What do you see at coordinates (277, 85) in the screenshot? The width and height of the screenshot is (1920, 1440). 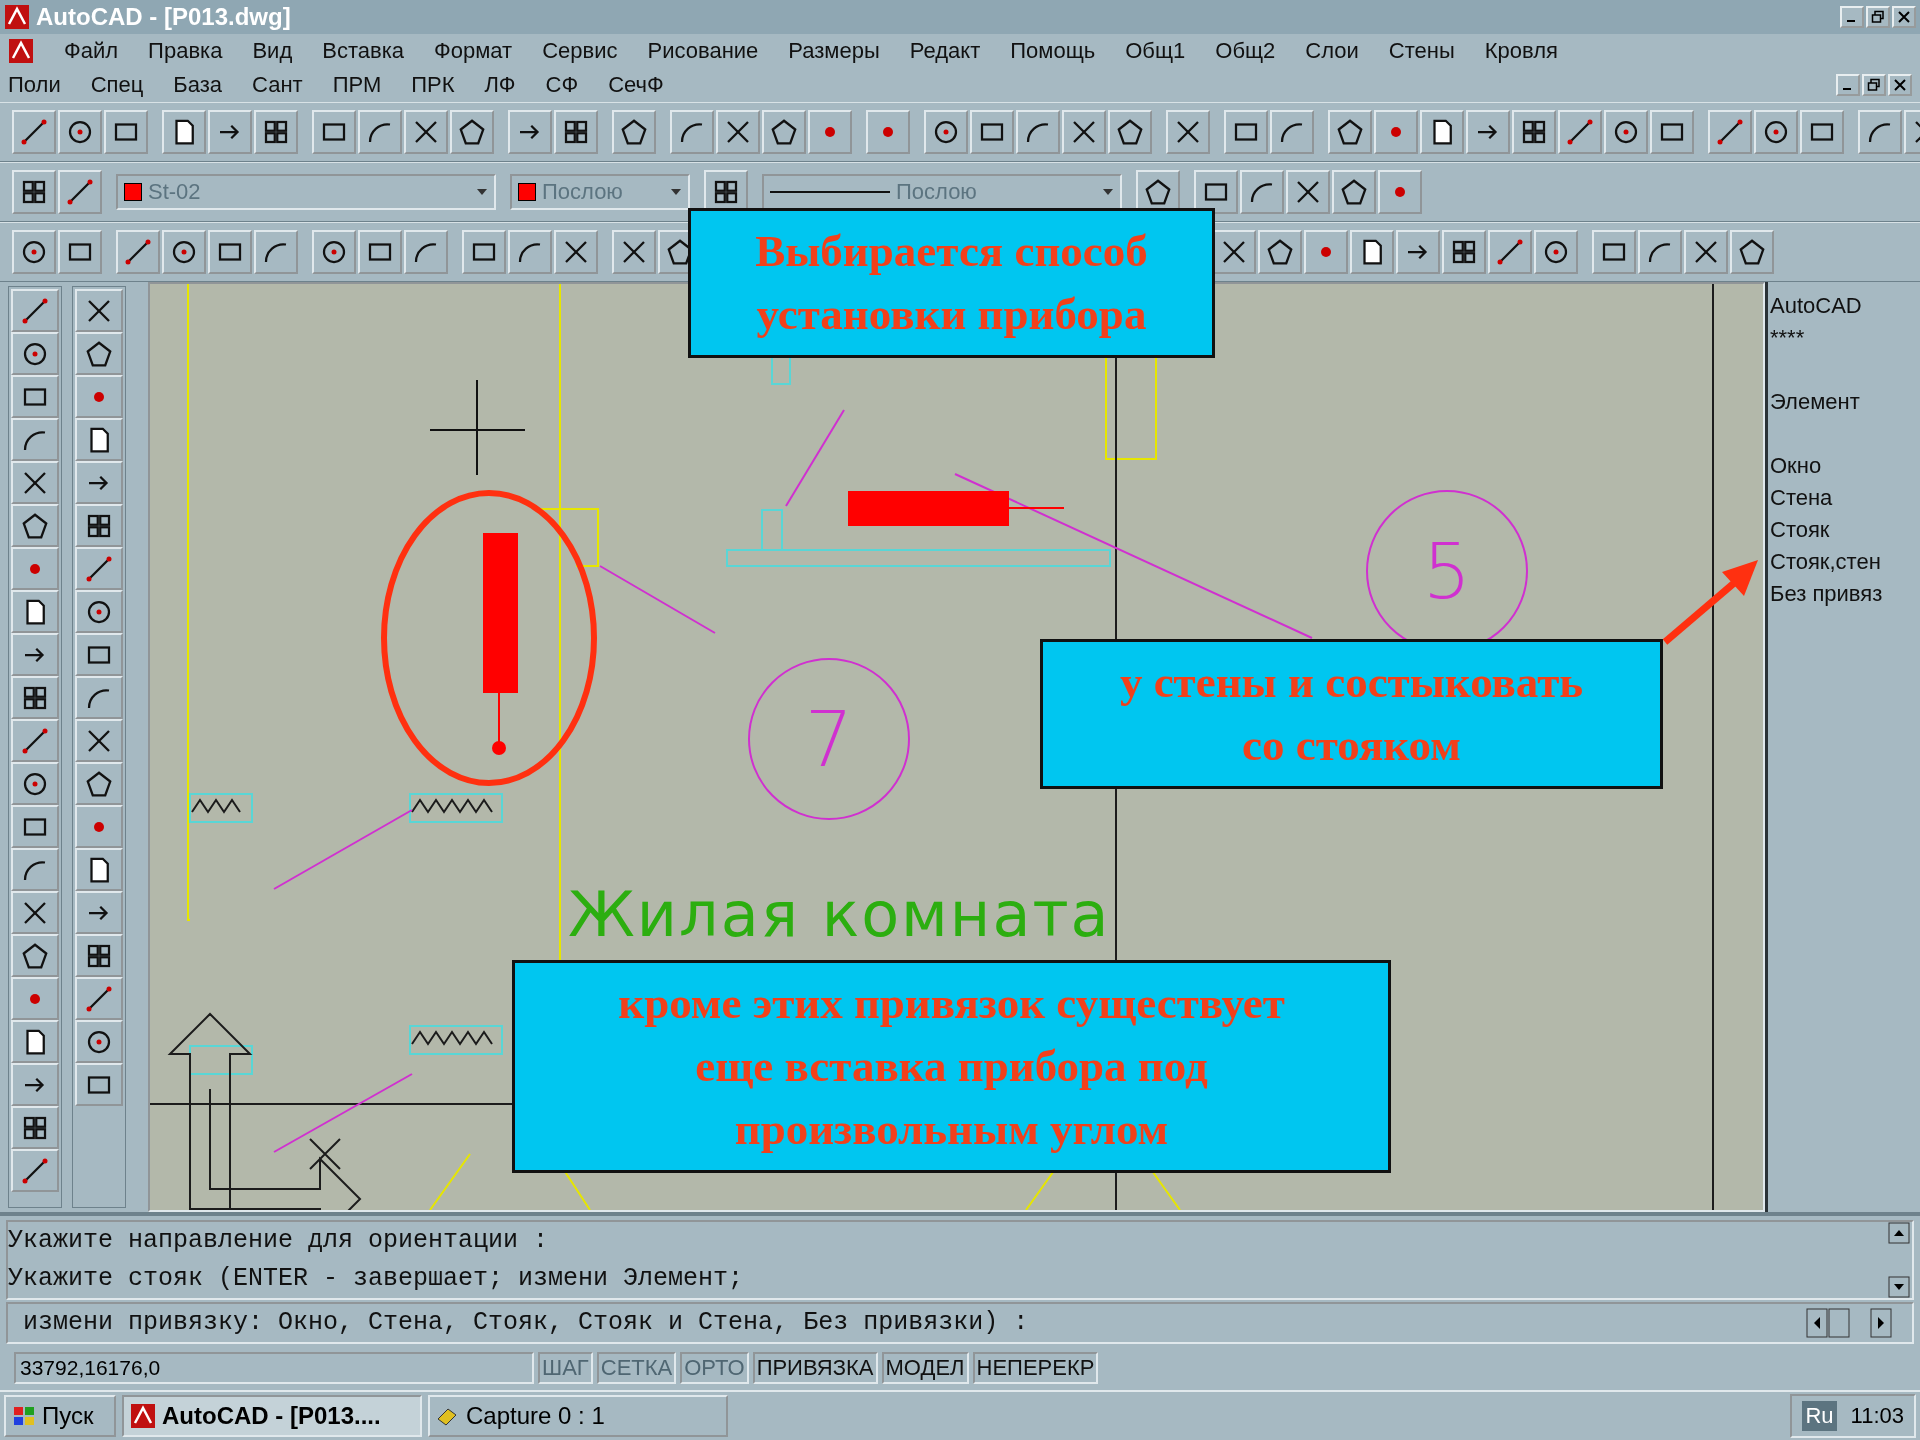 I see `menu-item: Сант` at bounding box center [277, 85].